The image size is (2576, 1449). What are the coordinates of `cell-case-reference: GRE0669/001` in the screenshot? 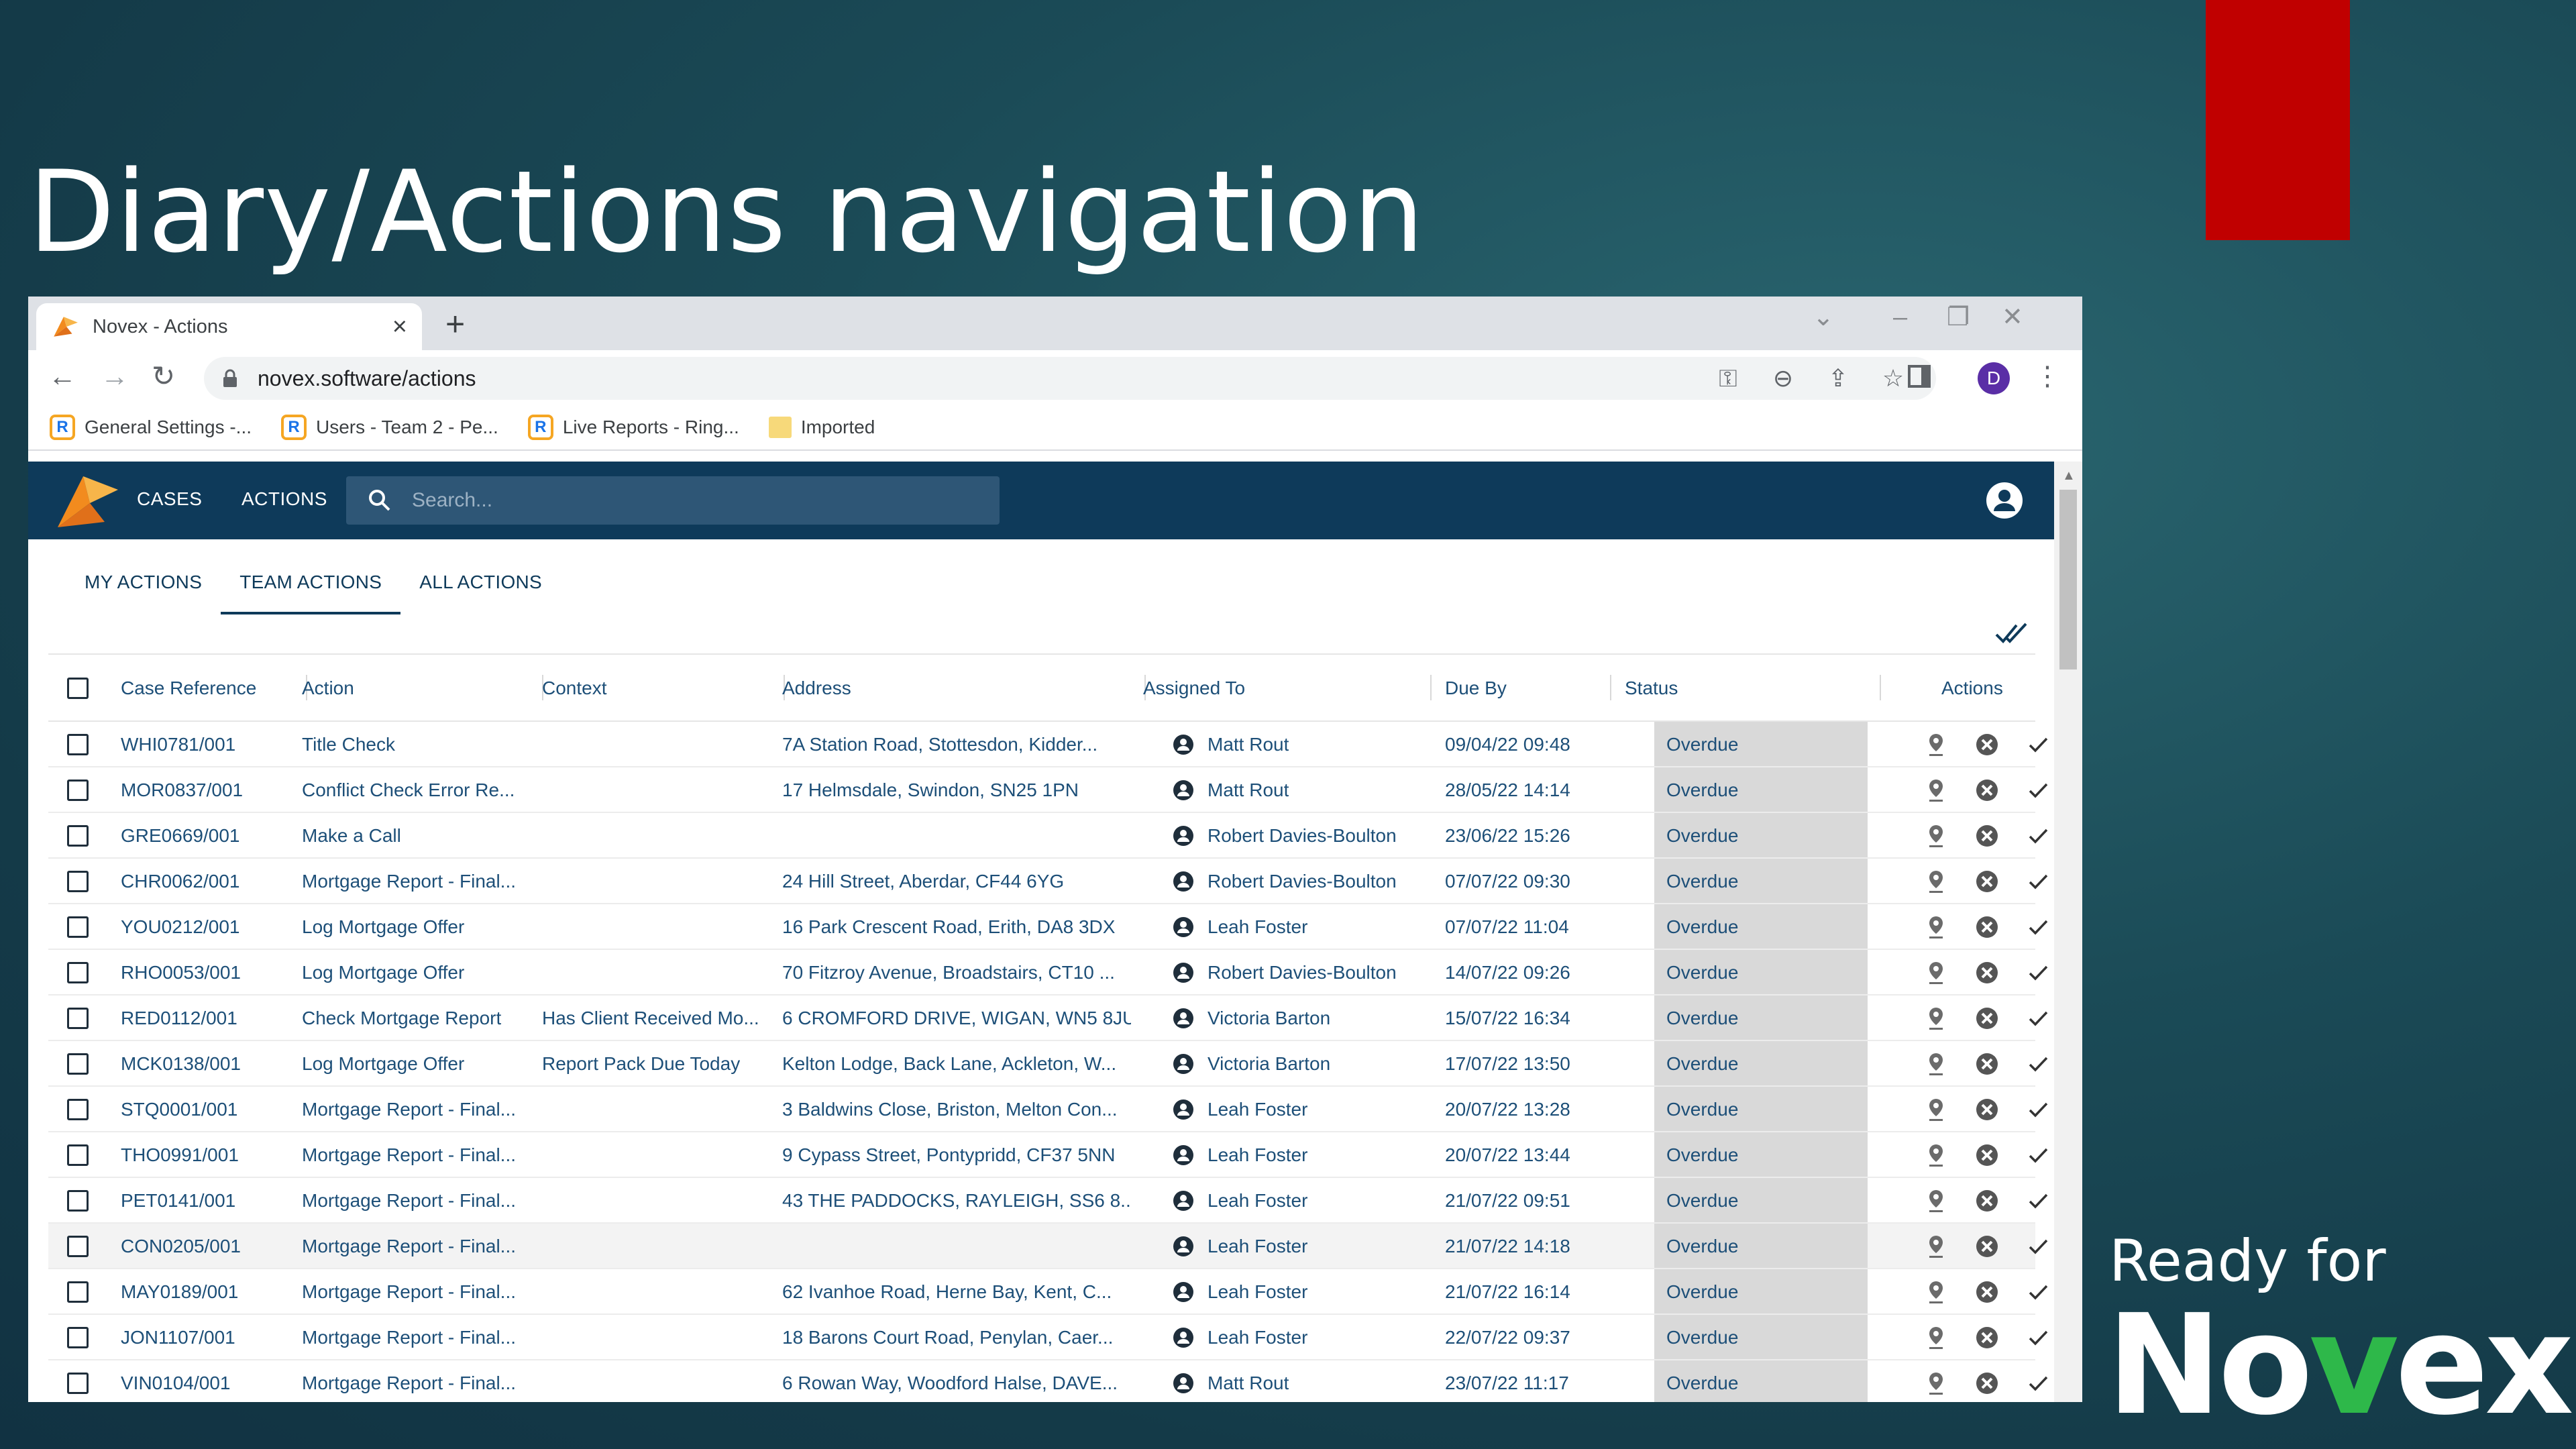 It's located at (180, 836).